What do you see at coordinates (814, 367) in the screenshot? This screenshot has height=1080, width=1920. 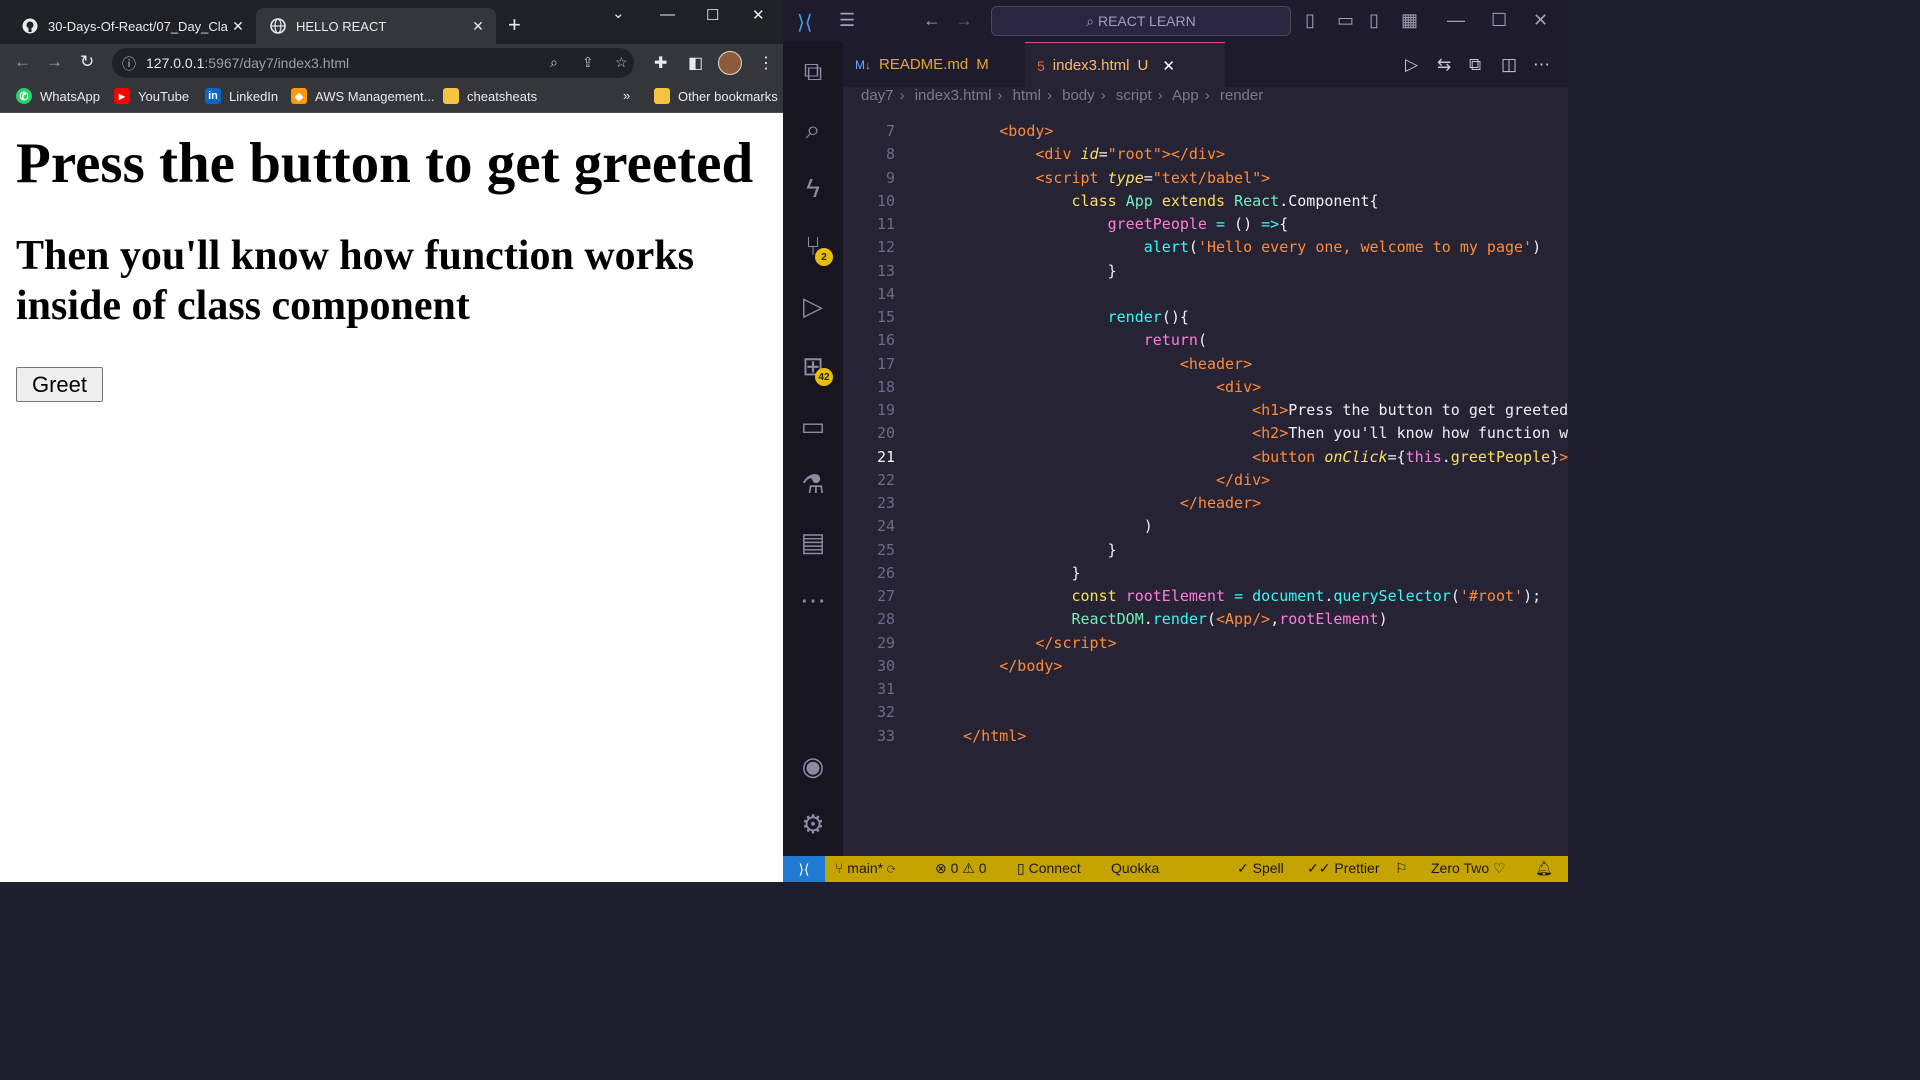 I see `extensions-icon: ⊞ 42` at bounding box center [814, 367].